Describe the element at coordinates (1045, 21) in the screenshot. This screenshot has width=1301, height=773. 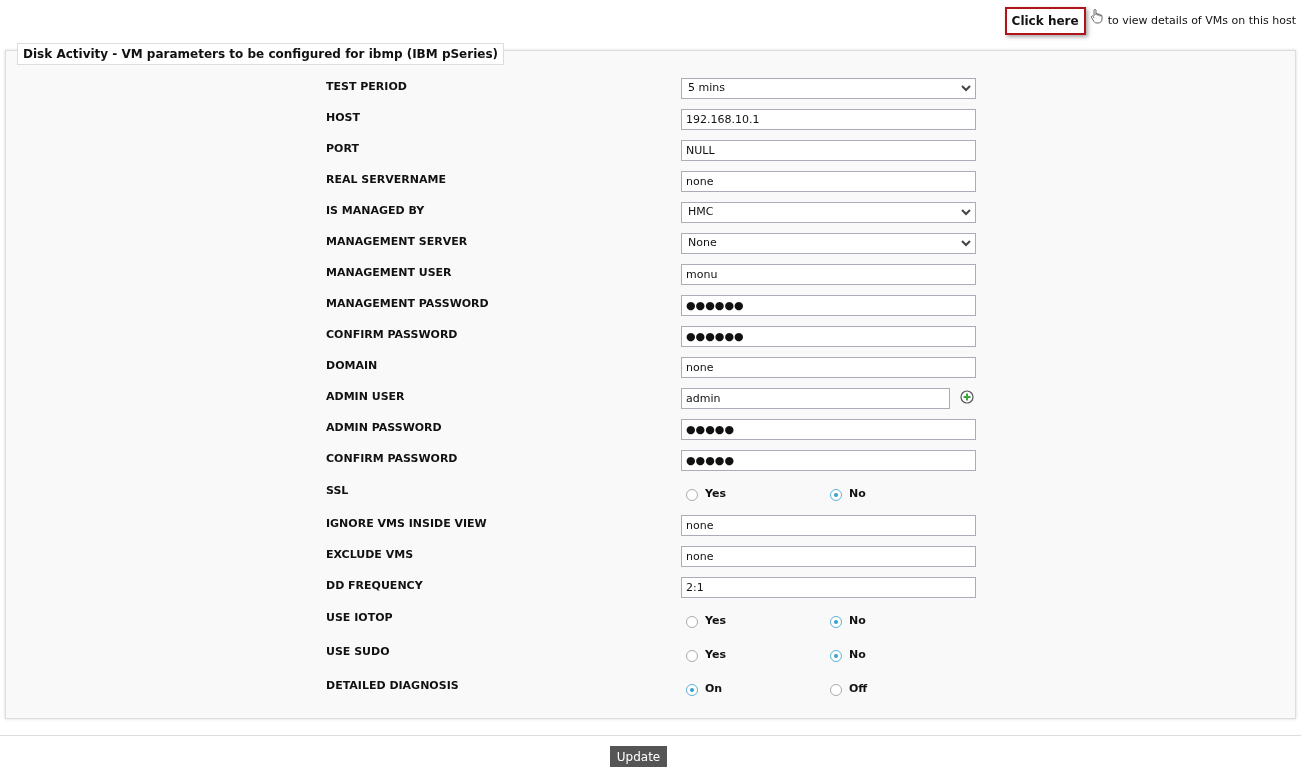
I see `details-link: Click here` at that location.